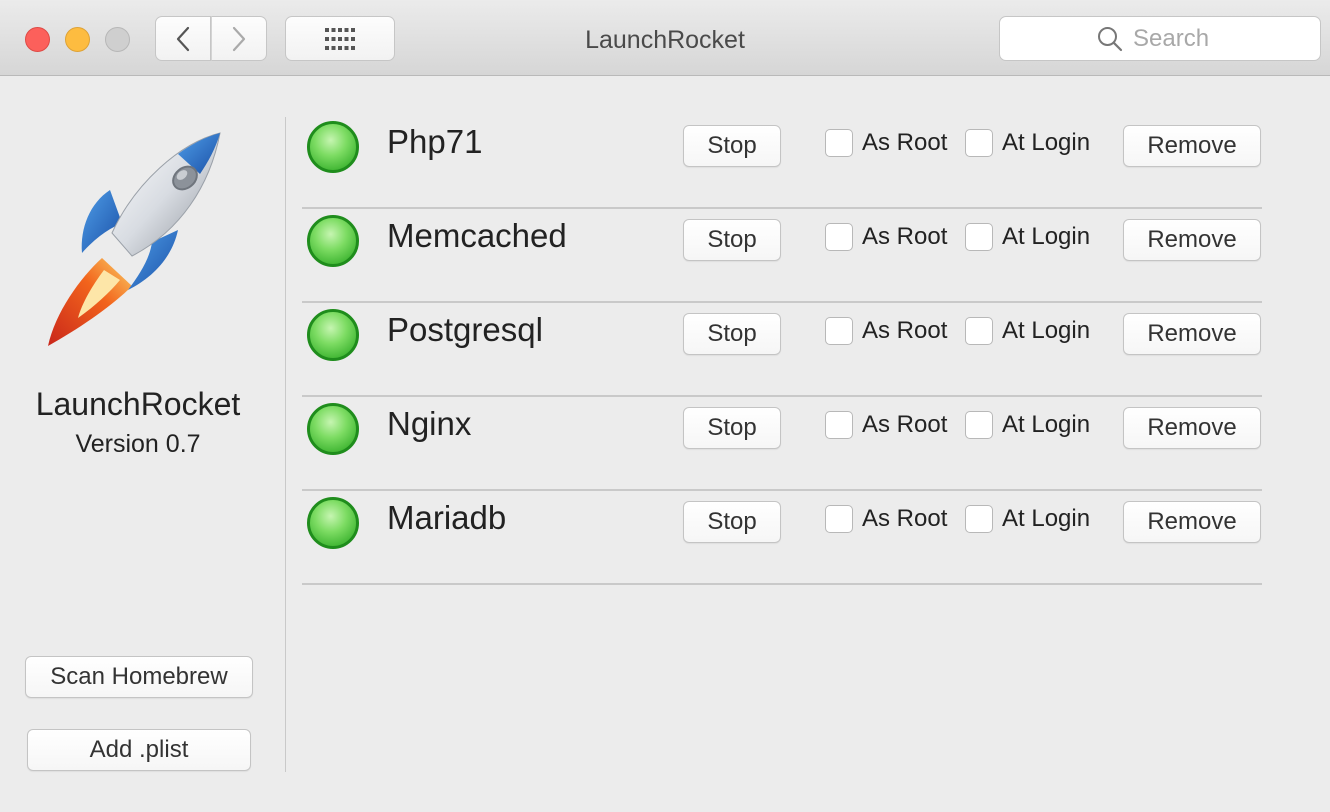  What do you see at coordinates (782, 538) in the screenshot?
I see `service-row: Mariadb Stop As Root At Login Remove` at bounding box center [782, 538].